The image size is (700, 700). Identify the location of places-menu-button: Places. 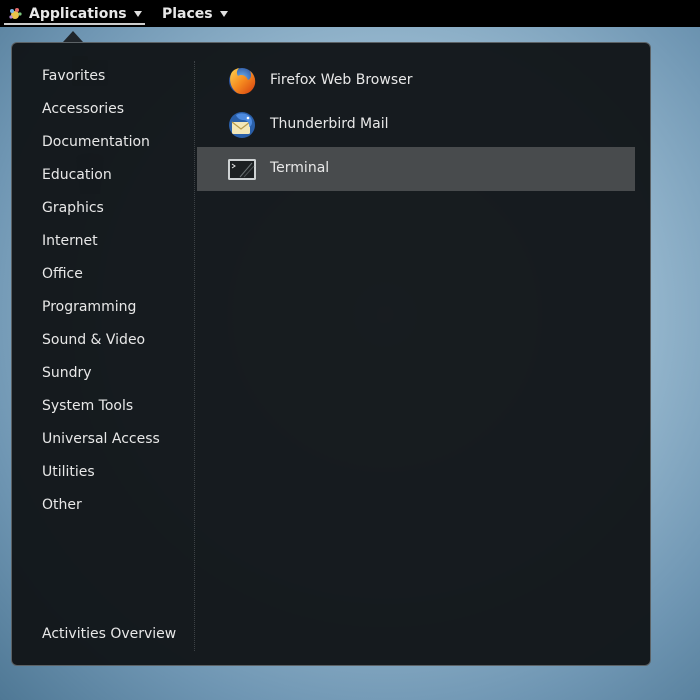
(195, 13).